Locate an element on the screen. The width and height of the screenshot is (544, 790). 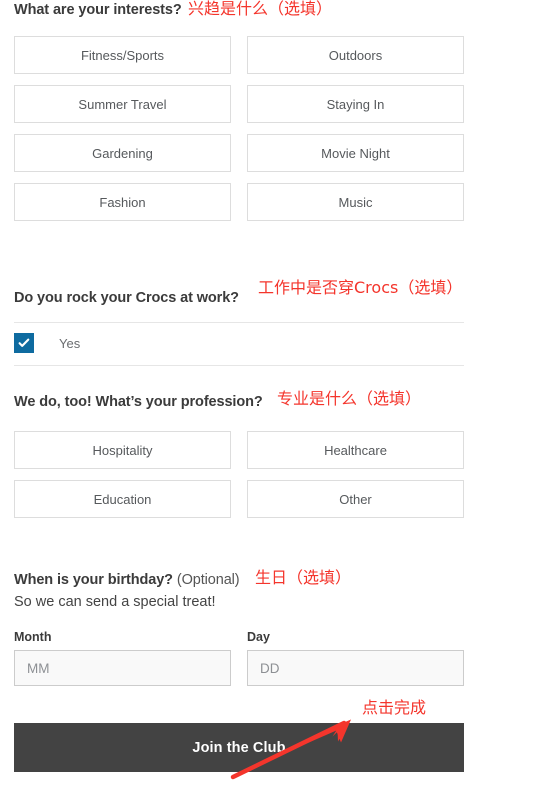
option-label: Staying In is located at coordinates (355, 104).